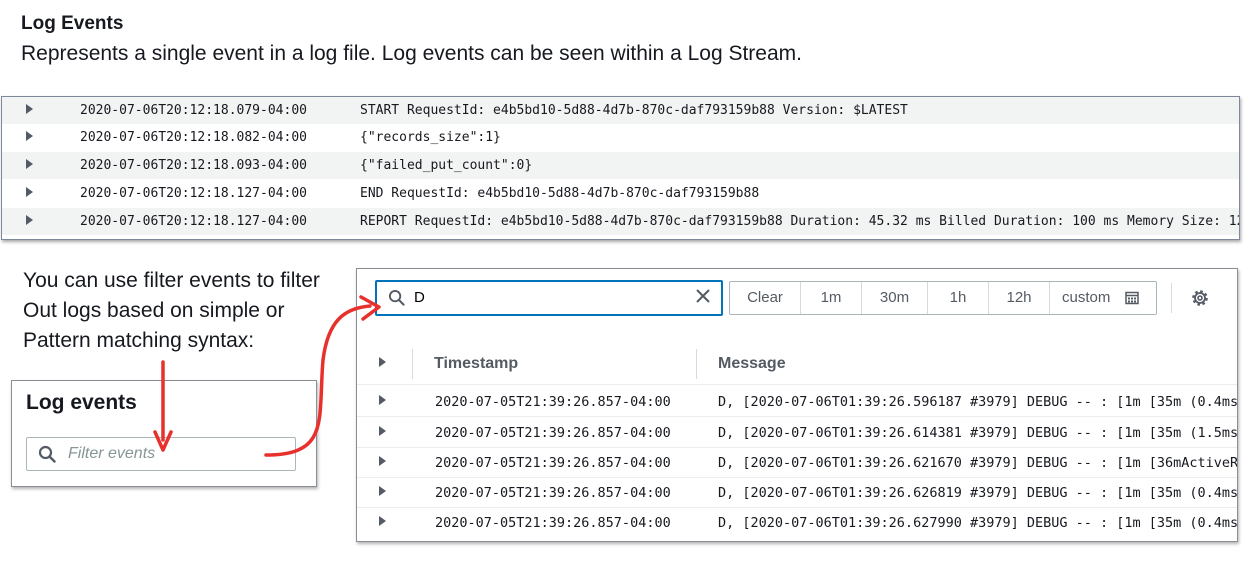 Image resolution: width=1252 pixels, height=568 pixels. I want to click on log-message: {"failed_put_count":0}, so click(446, 165).